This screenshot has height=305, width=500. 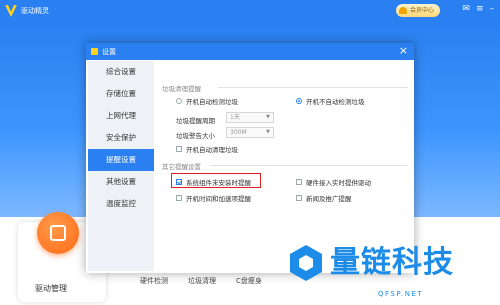 I want to click on period-select: 1天 ▼, so click(x=250, y=117).